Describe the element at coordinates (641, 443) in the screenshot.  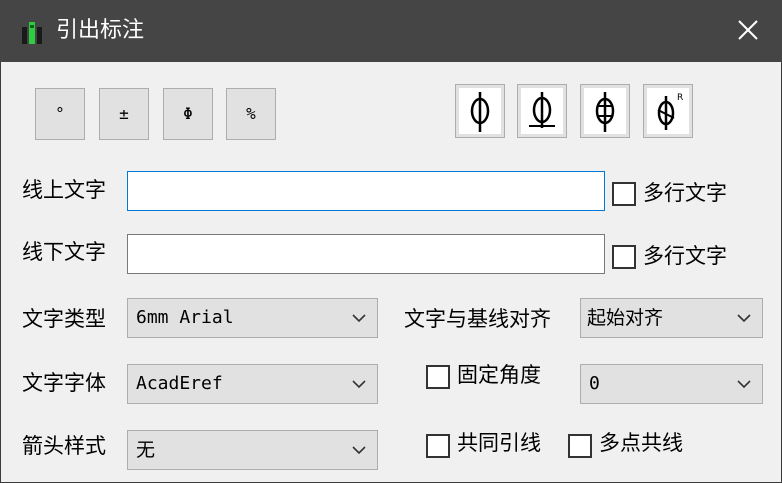
I see `multi-point-label: 多点共线` at that location.